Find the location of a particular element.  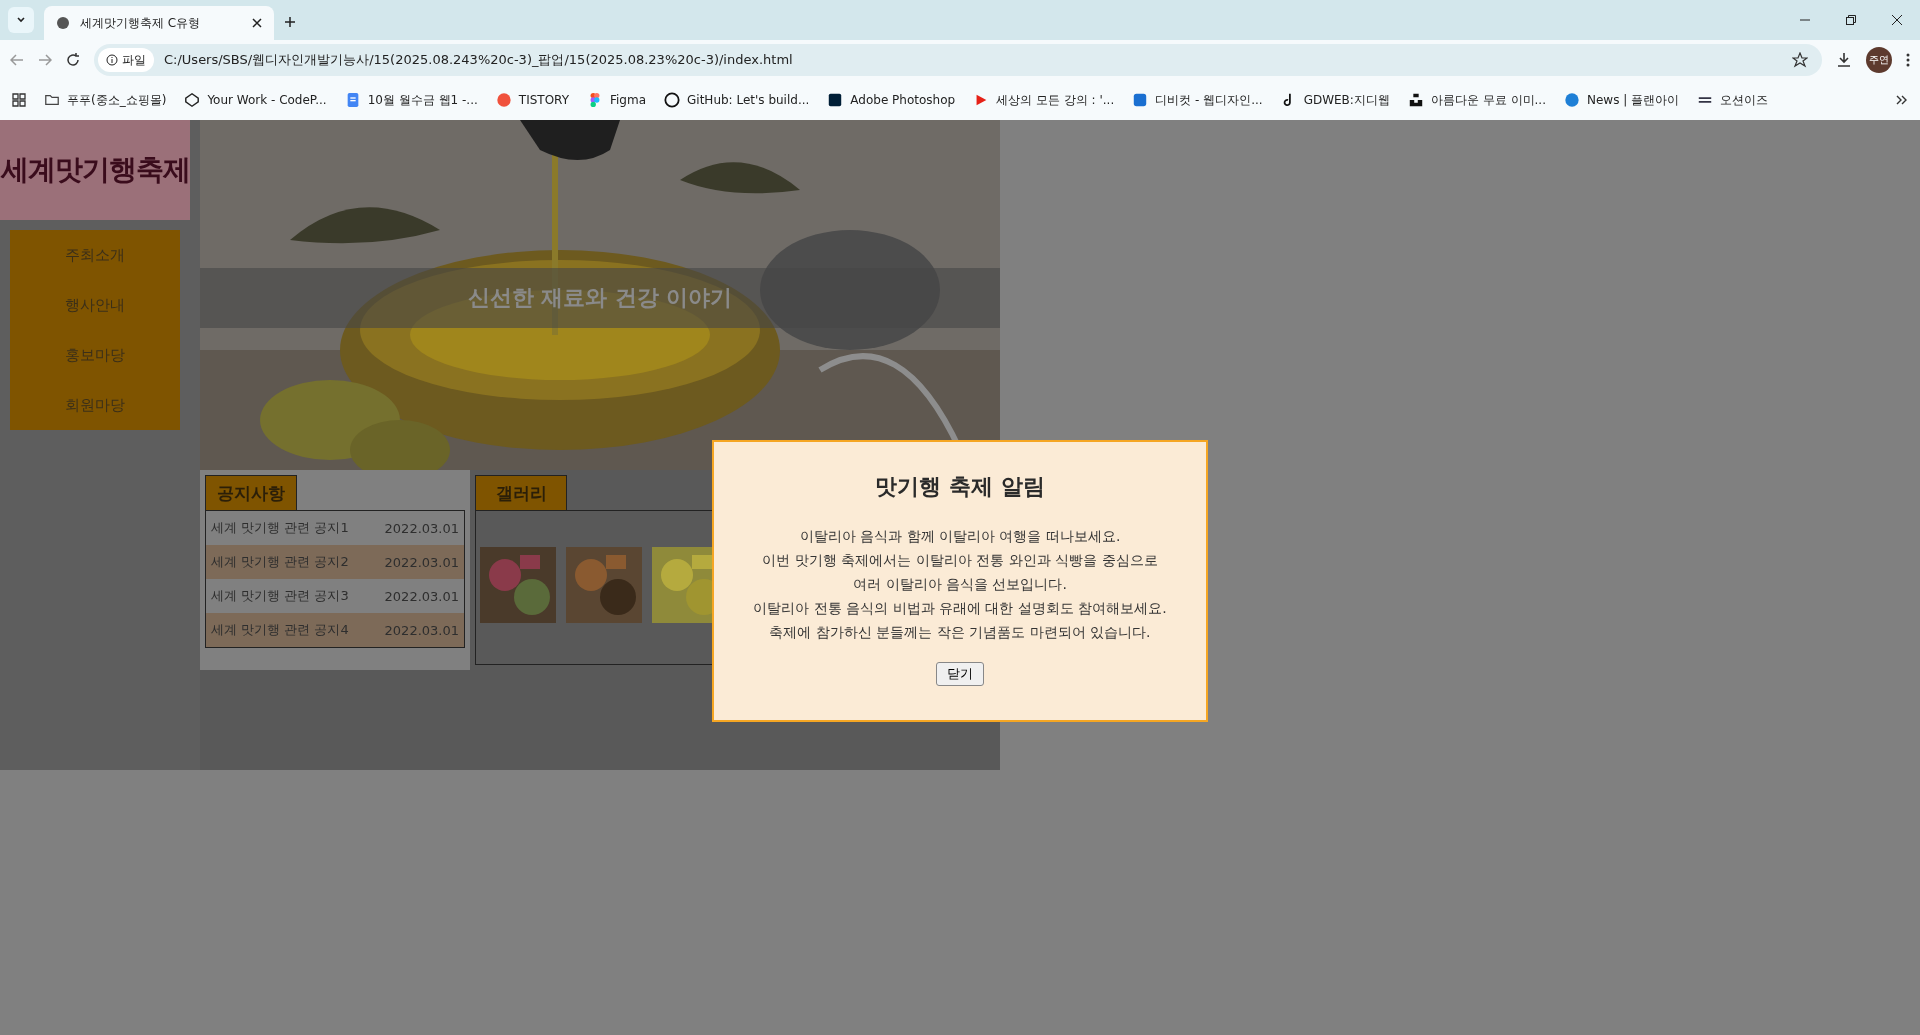

bookmark: Figma is located at coordinates (616, 100).